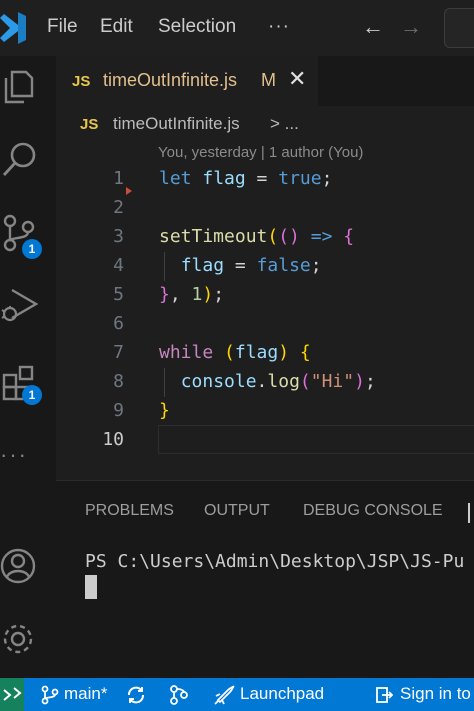 This screenshot has width=474, height=711. I want to click on code-line-9: 9 }, so click(265, 411).